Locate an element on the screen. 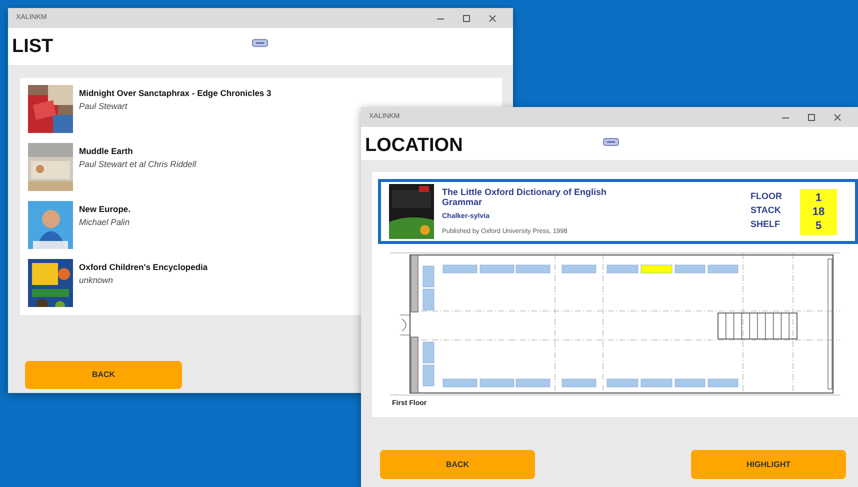 The width and height of the screenshot is (858, 487). book-title: Oxford Children's Encyclopedia is located at coordinates (143, 267).